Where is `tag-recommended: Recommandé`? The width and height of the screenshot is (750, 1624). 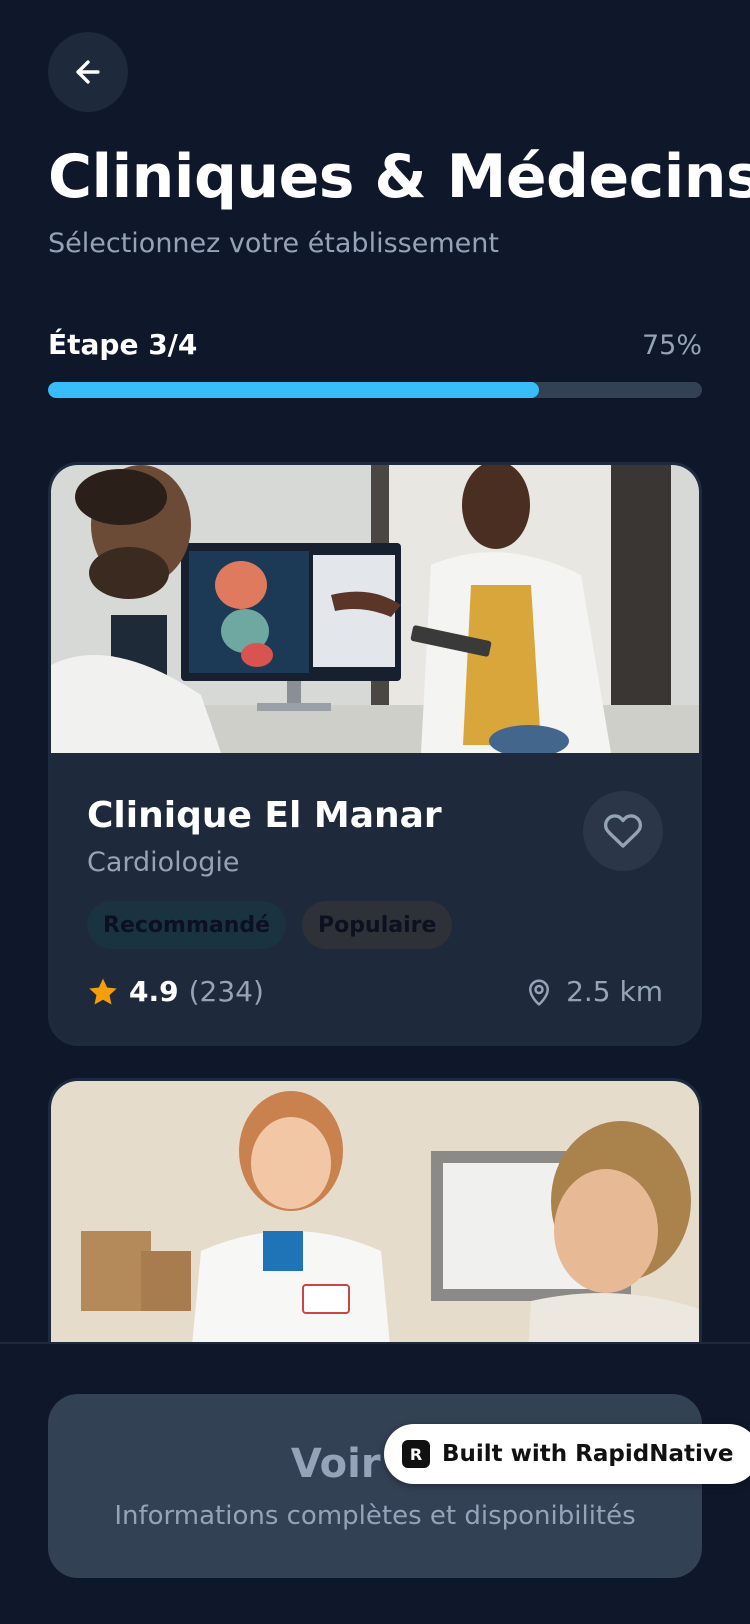 tag-recommended: Recommandé is located at coordinates (187, 925).